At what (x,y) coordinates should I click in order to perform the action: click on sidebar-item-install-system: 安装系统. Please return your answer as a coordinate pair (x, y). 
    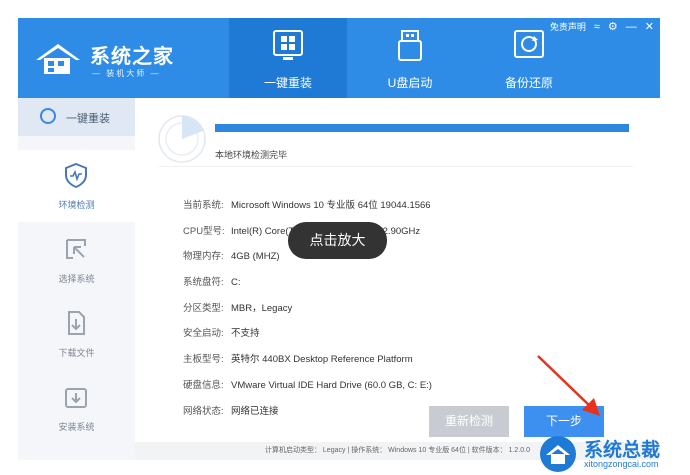
    Looking at the image, I should click on (76, 408).